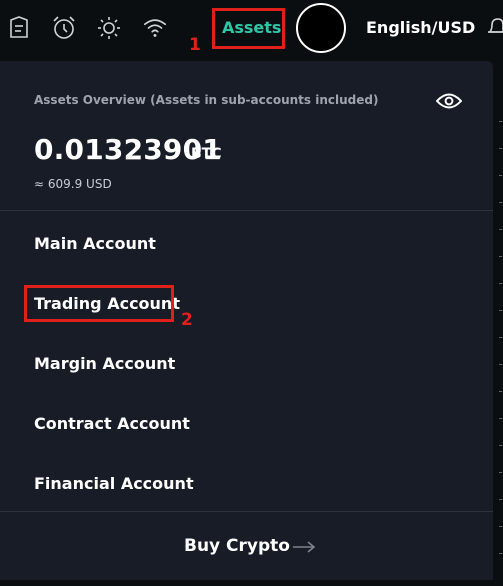 Image resolution: width=503 pixels, height=586 pixels. I want to click on avatar-redaction, so click(323, 29).